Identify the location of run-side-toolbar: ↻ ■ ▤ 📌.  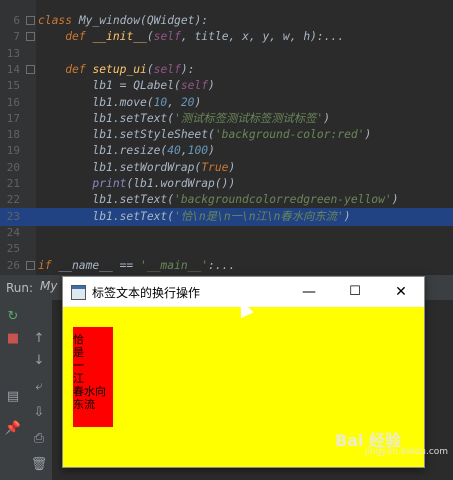
(13, 390).